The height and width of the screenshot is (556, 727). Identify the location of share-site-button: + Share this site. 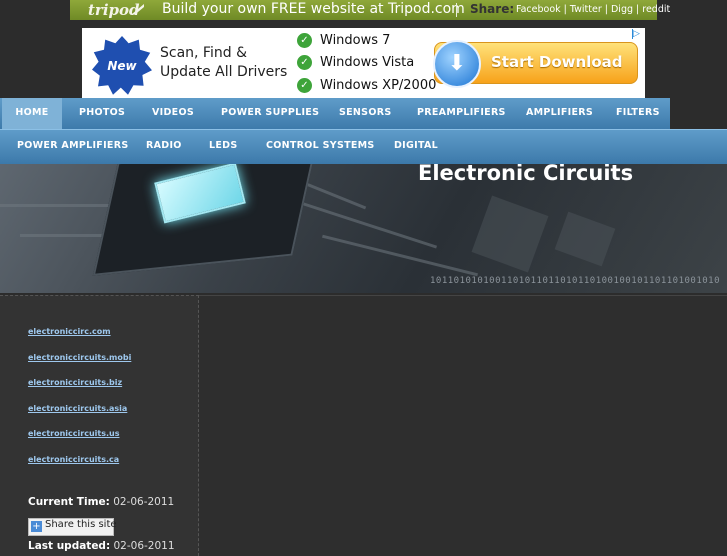
(72, 527).